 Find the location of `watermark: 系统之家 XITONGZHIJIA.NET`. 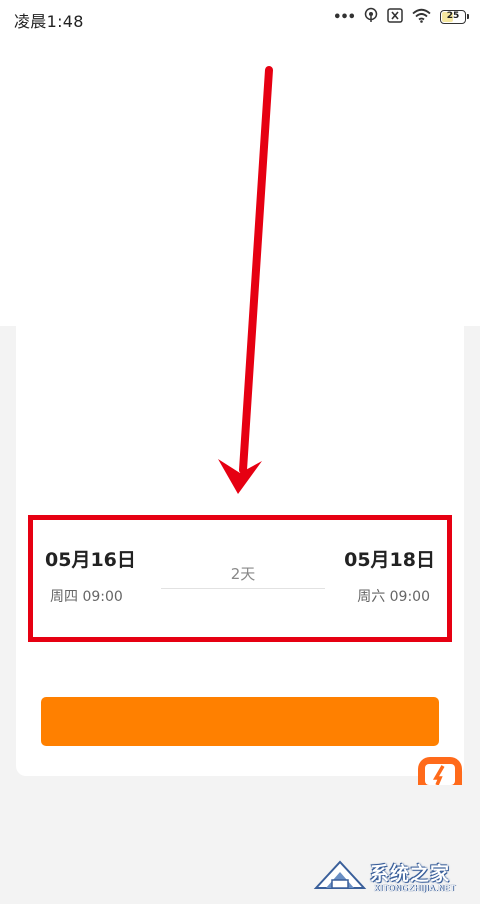

watermark: 系统之家 XITONGZHIJIA.NET is located at coordinates (393, 877).